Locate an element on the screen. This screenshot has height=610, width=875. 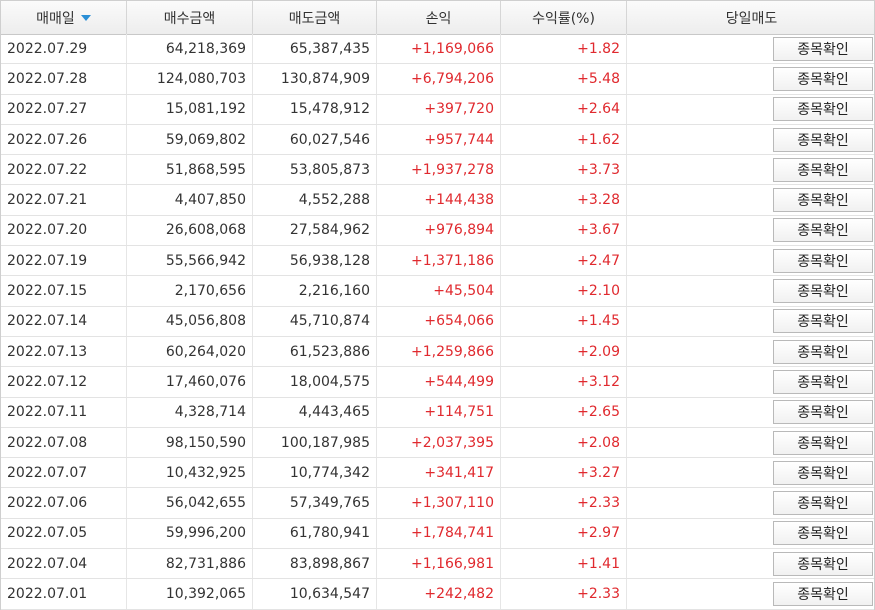
cell-return-rate: +2.65 is located at coordinates (564, 412).